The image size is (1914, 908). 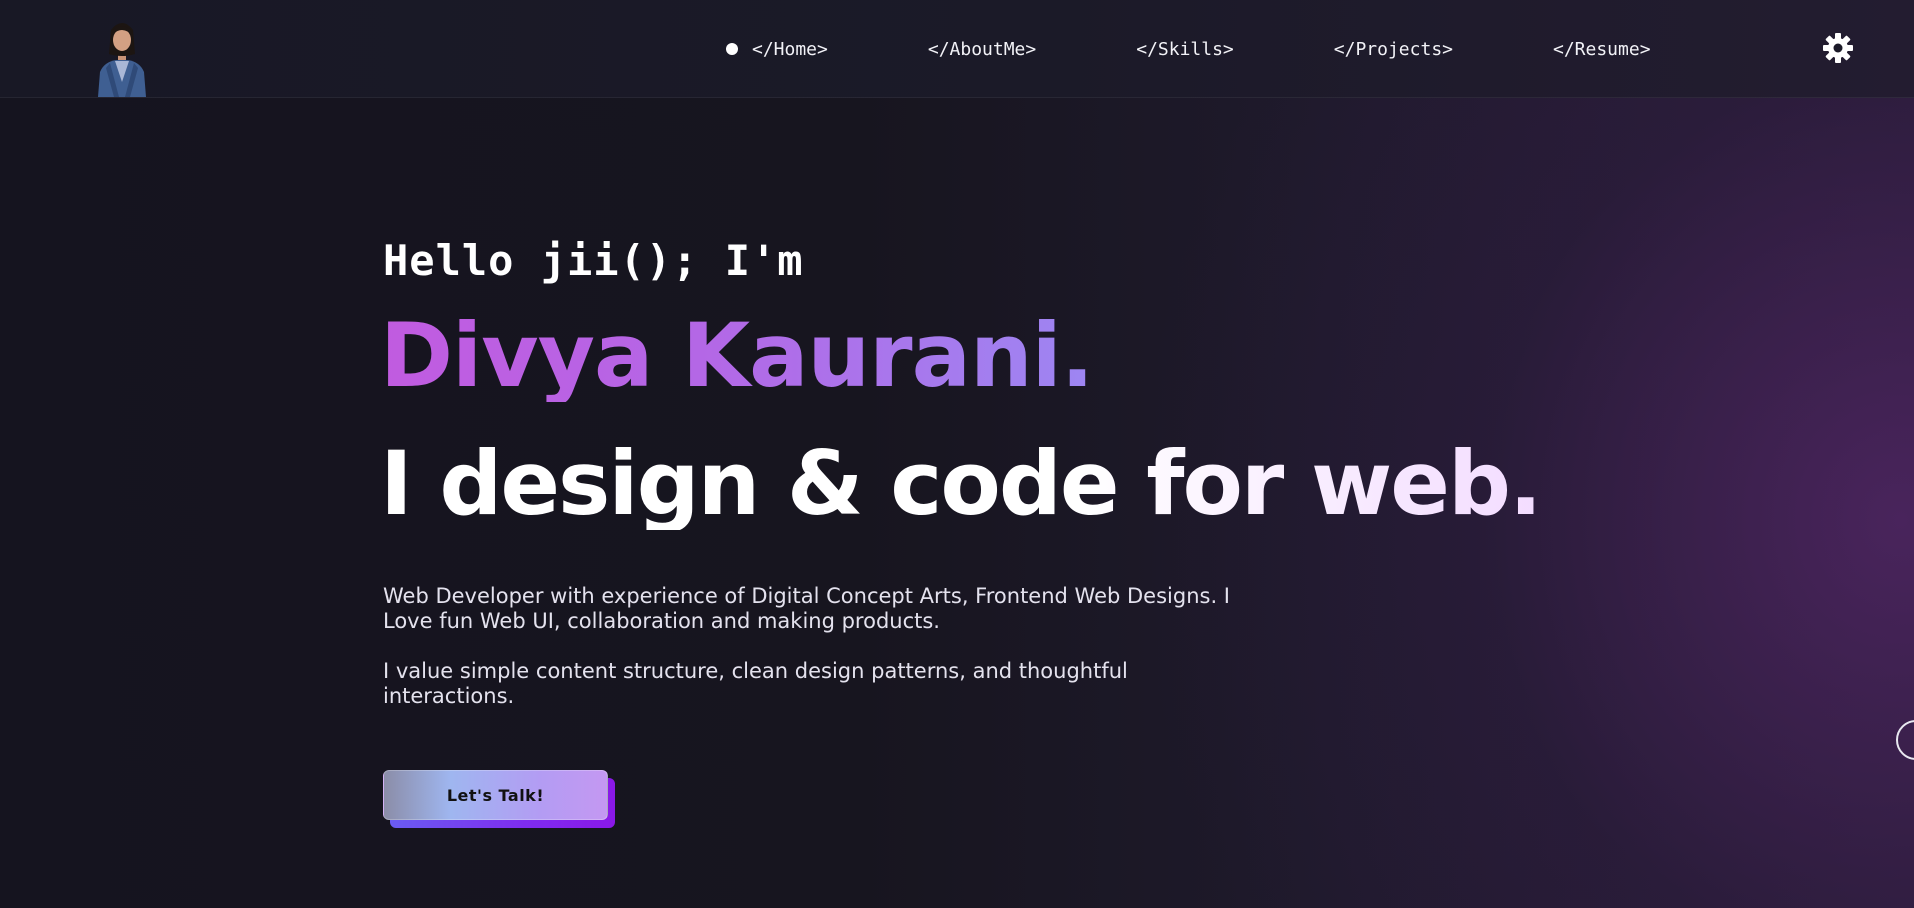 I want to click on hero-tagline: I design & code for web., so click(x=961, y=483).